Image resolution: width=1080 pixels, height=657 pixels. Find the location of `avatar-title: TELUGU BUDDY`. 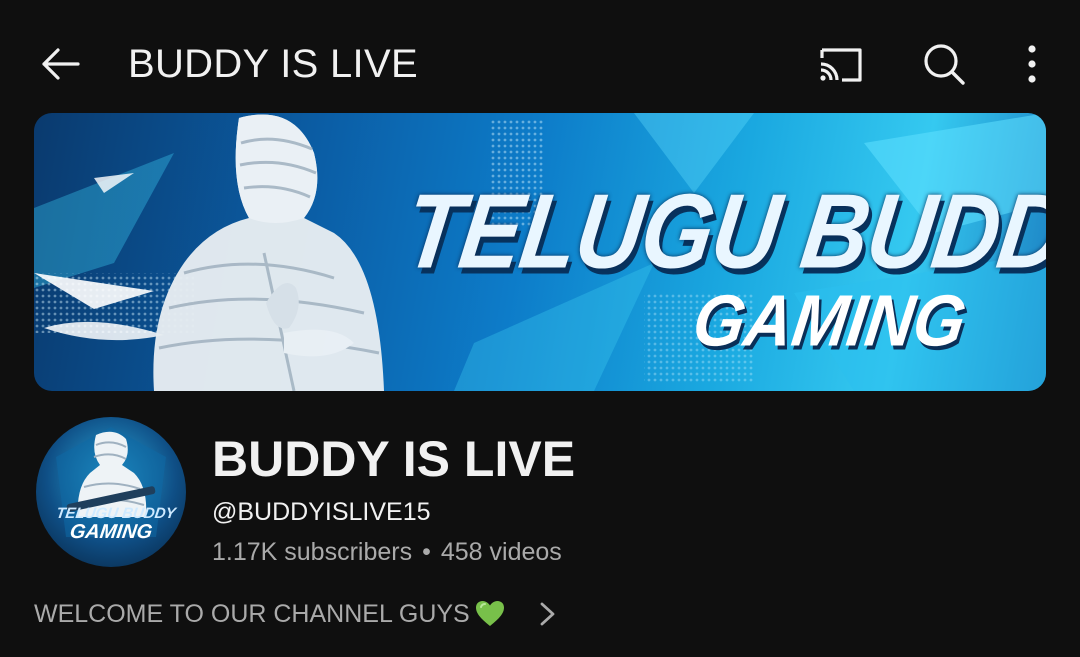

avatar-title: TELUGU BUDDY is located at coordinates (116, 513).